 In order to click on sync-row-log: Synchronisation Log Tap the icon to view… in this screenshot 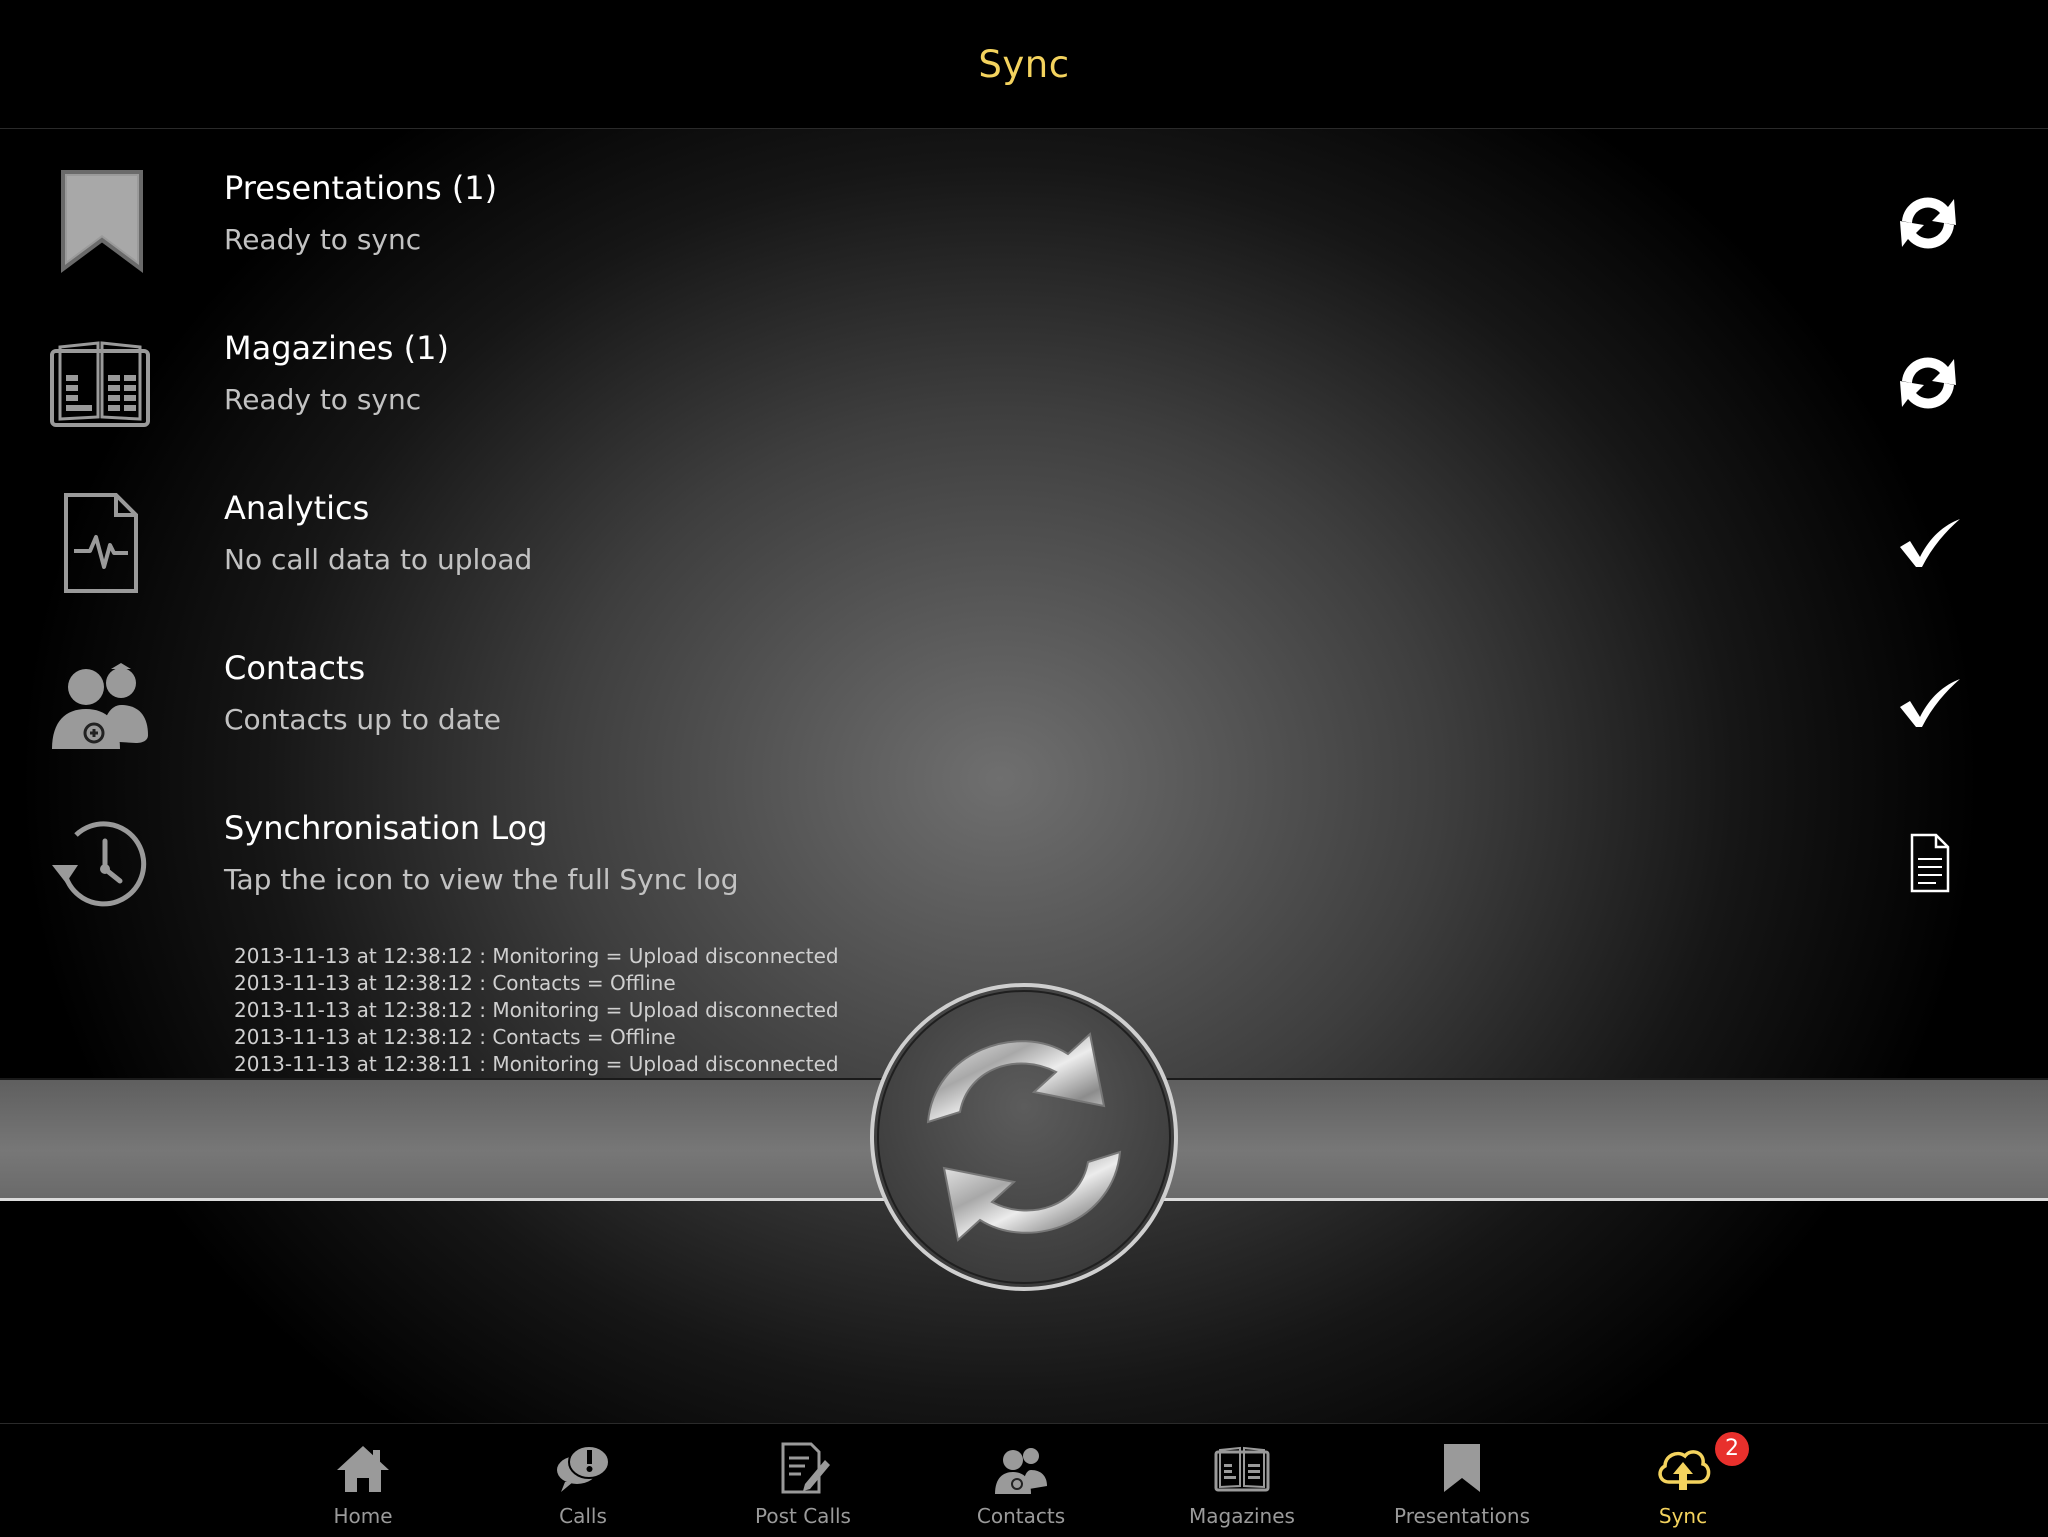, I will do `click(1024, 867)`.